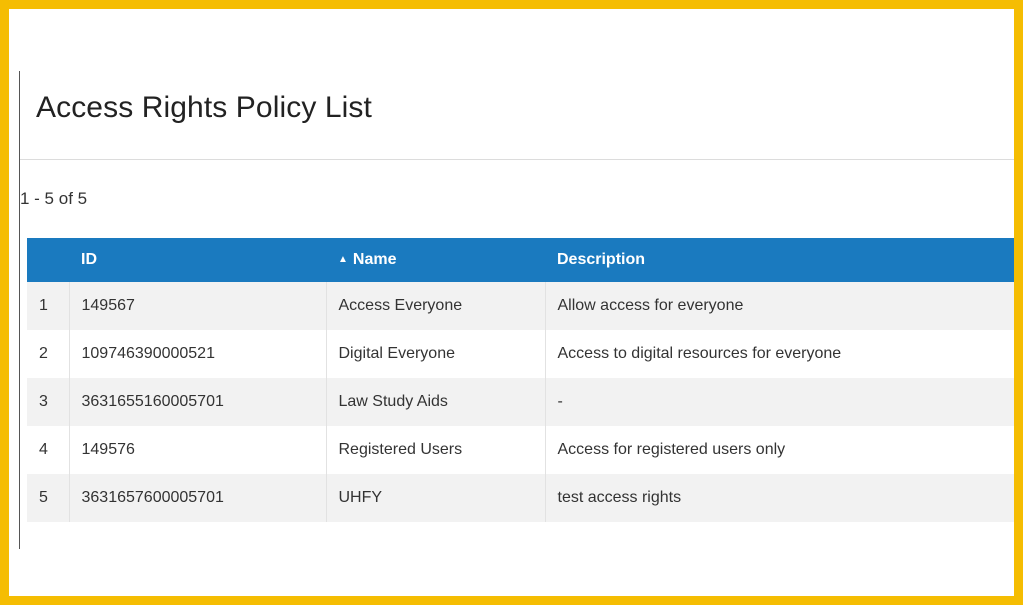 The width and height of the screenshot is (1023, 605). I want to click on cell-name: Law Study Aids, so click(435, 402).